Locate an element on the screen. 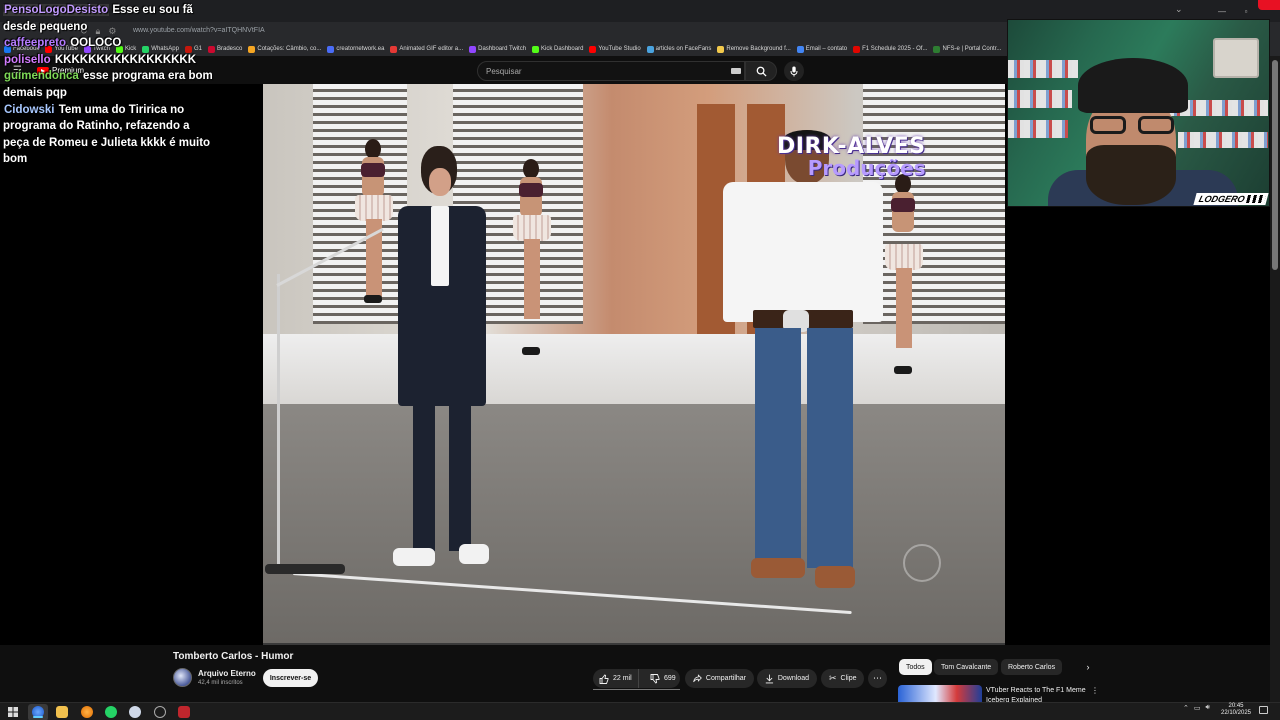 The image size is (1280, 720). chat-username: guimendonca is located at coordinates (41, 76).